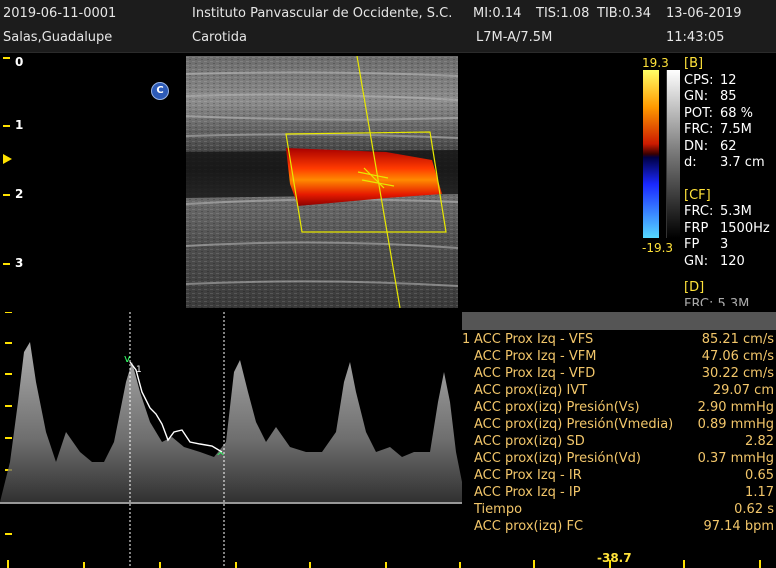  I want to click on colorbar-max: 19.3, so click(655, 63).